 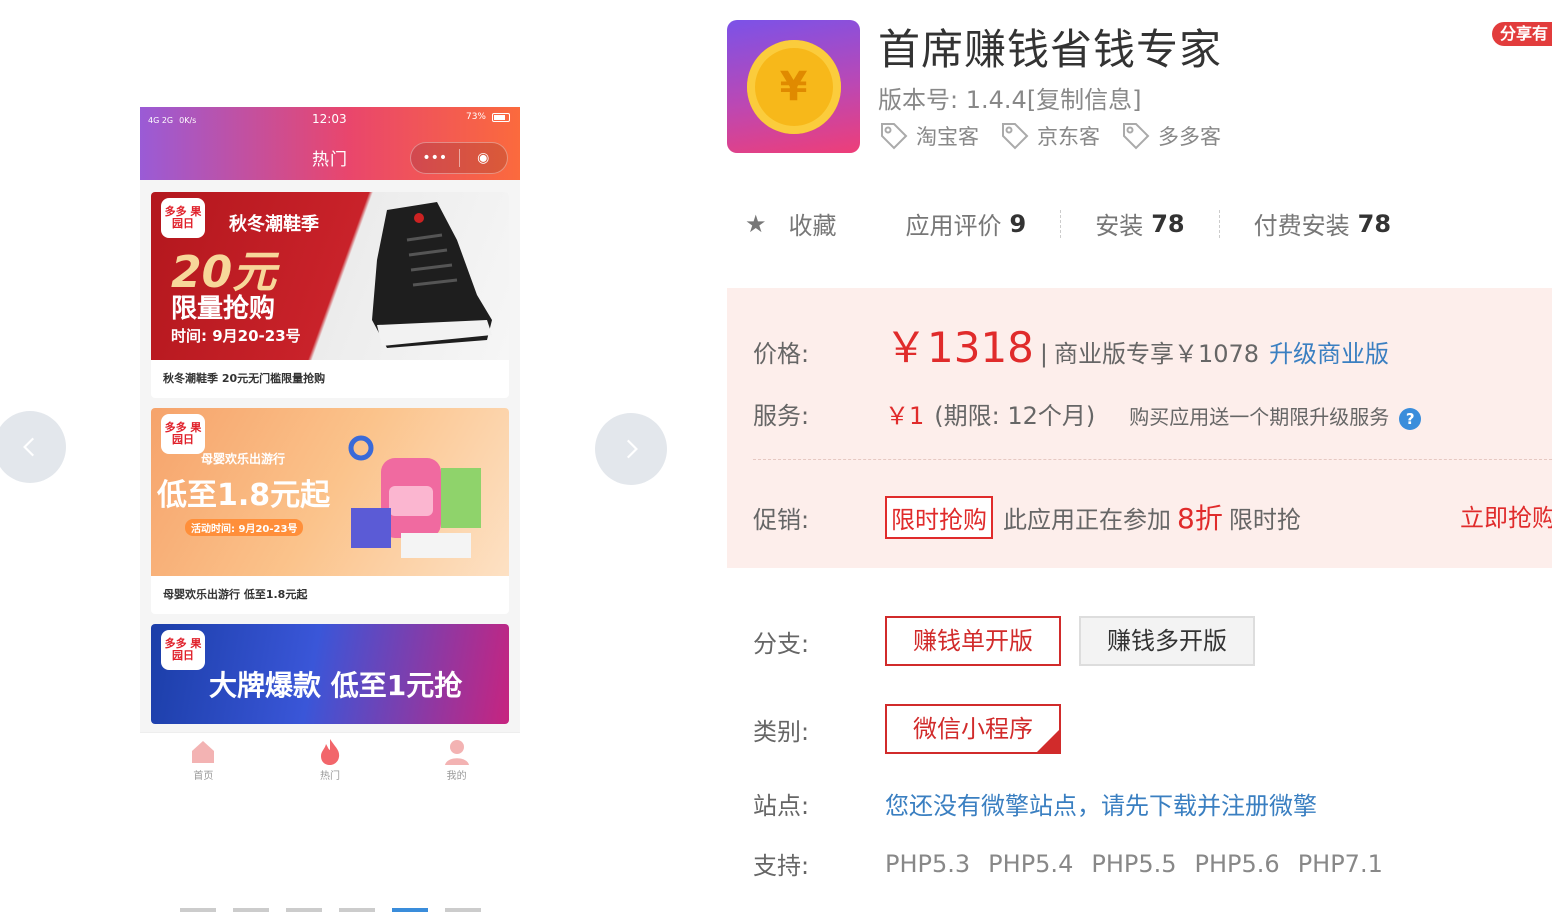 I want to click on rating-count: 9, so click(x=1018, y=223).